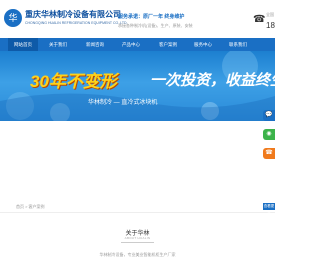 This screenshot has width=320, height=262. I want to click on main-nav: 网站首页 关于我们 新闻咨询 产品中心 客户案例 服务中心 联系我们, so click(137, 44).